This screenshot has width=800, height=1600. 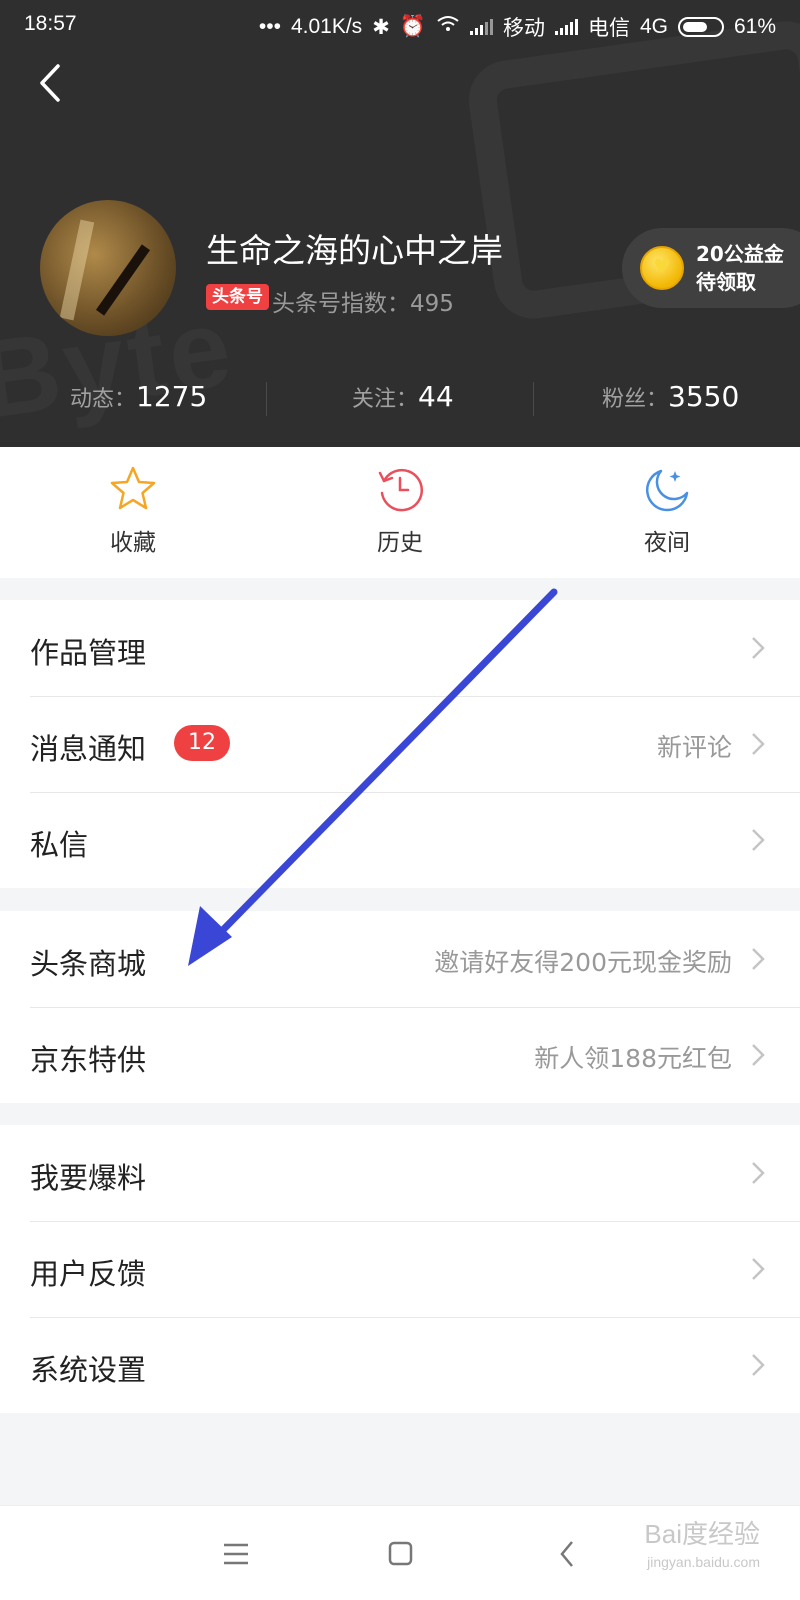 I want to click on menu-label: 头条商城, so click(x=88, y=964).